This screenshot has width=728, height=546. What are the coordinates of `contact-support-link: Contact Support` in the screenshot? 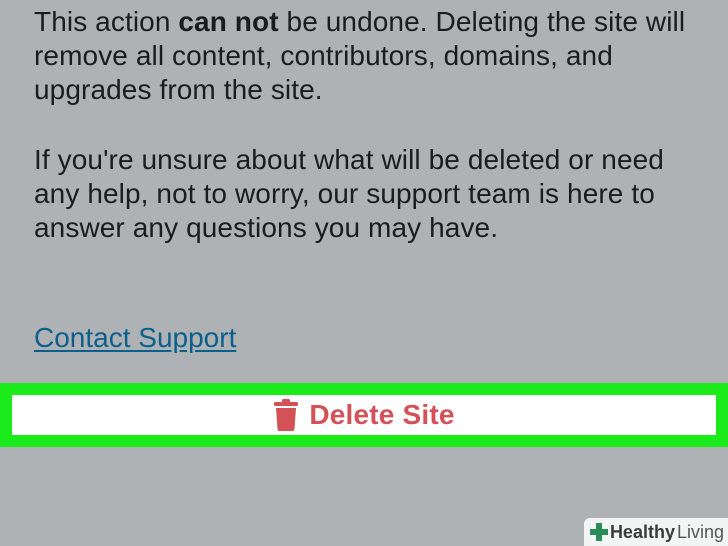 It's located at (135, 338).